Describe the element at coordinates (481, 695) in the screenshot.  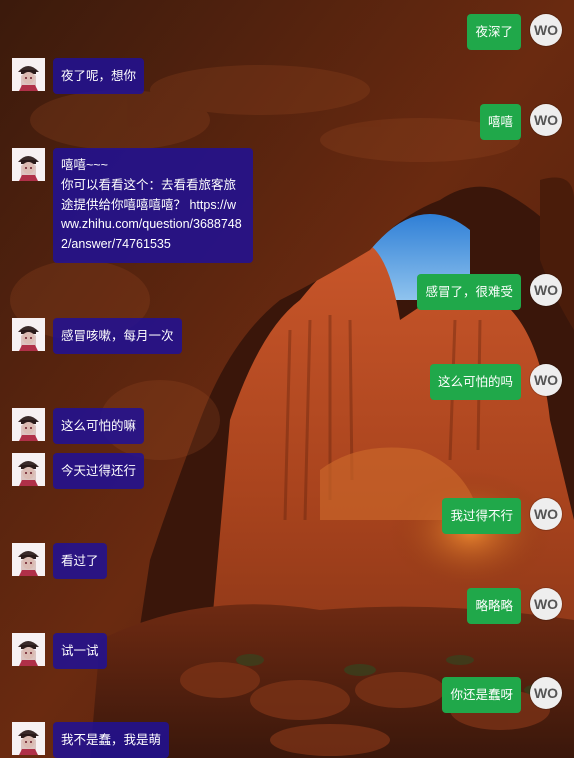
I see `my-message-bubble: 你还是蠢呀` at that location.